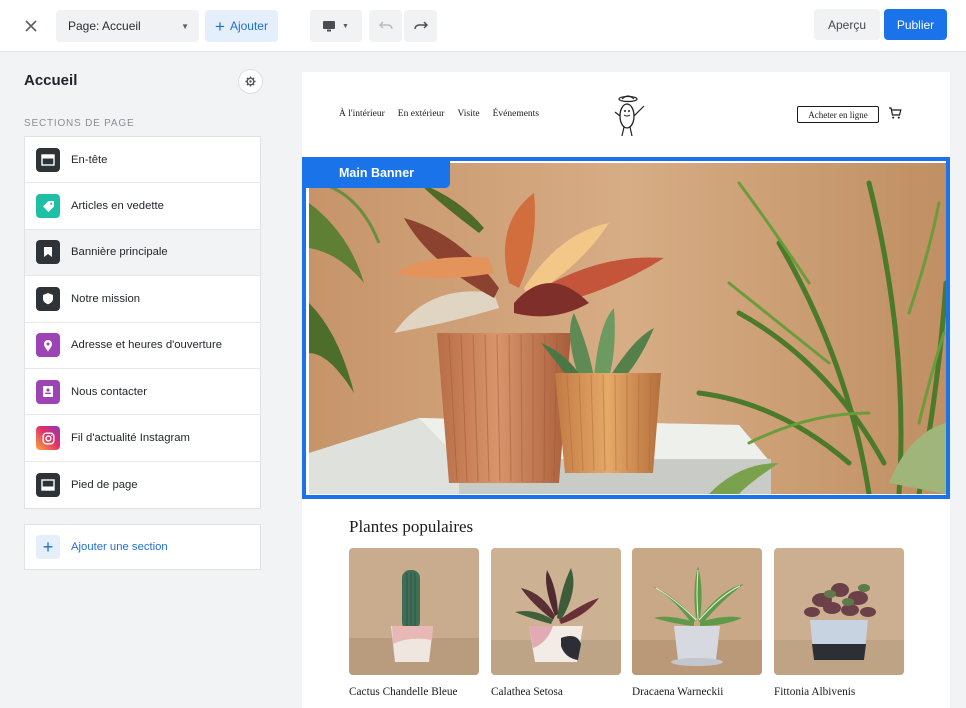 The image size is (966, 708). I want to click on section-item-main-banner: Bannière principale, so click(142, 253).